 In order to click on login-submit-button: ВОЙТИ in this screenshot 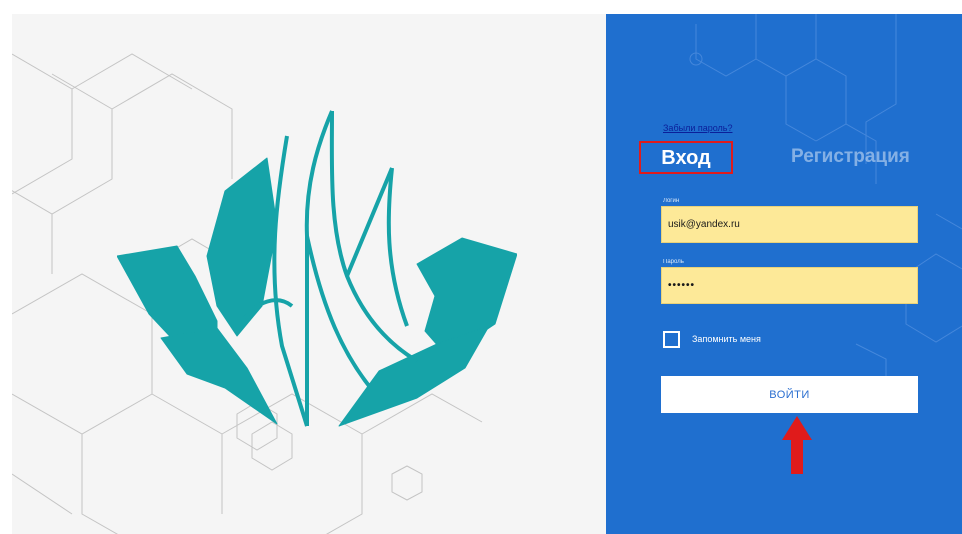, I will do `click(789, 394)`.